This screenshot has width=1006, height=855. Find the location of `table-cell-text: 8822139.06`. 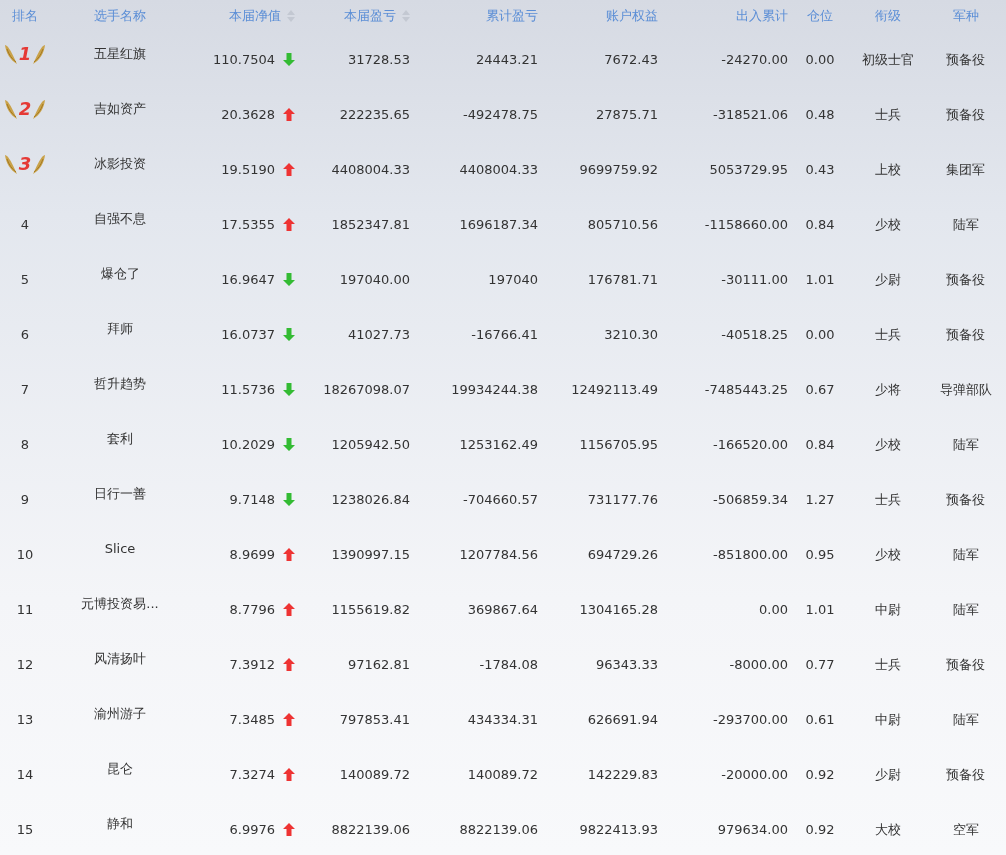

table-cell-text: 8822139.06 is located at coordinates (370, 829).